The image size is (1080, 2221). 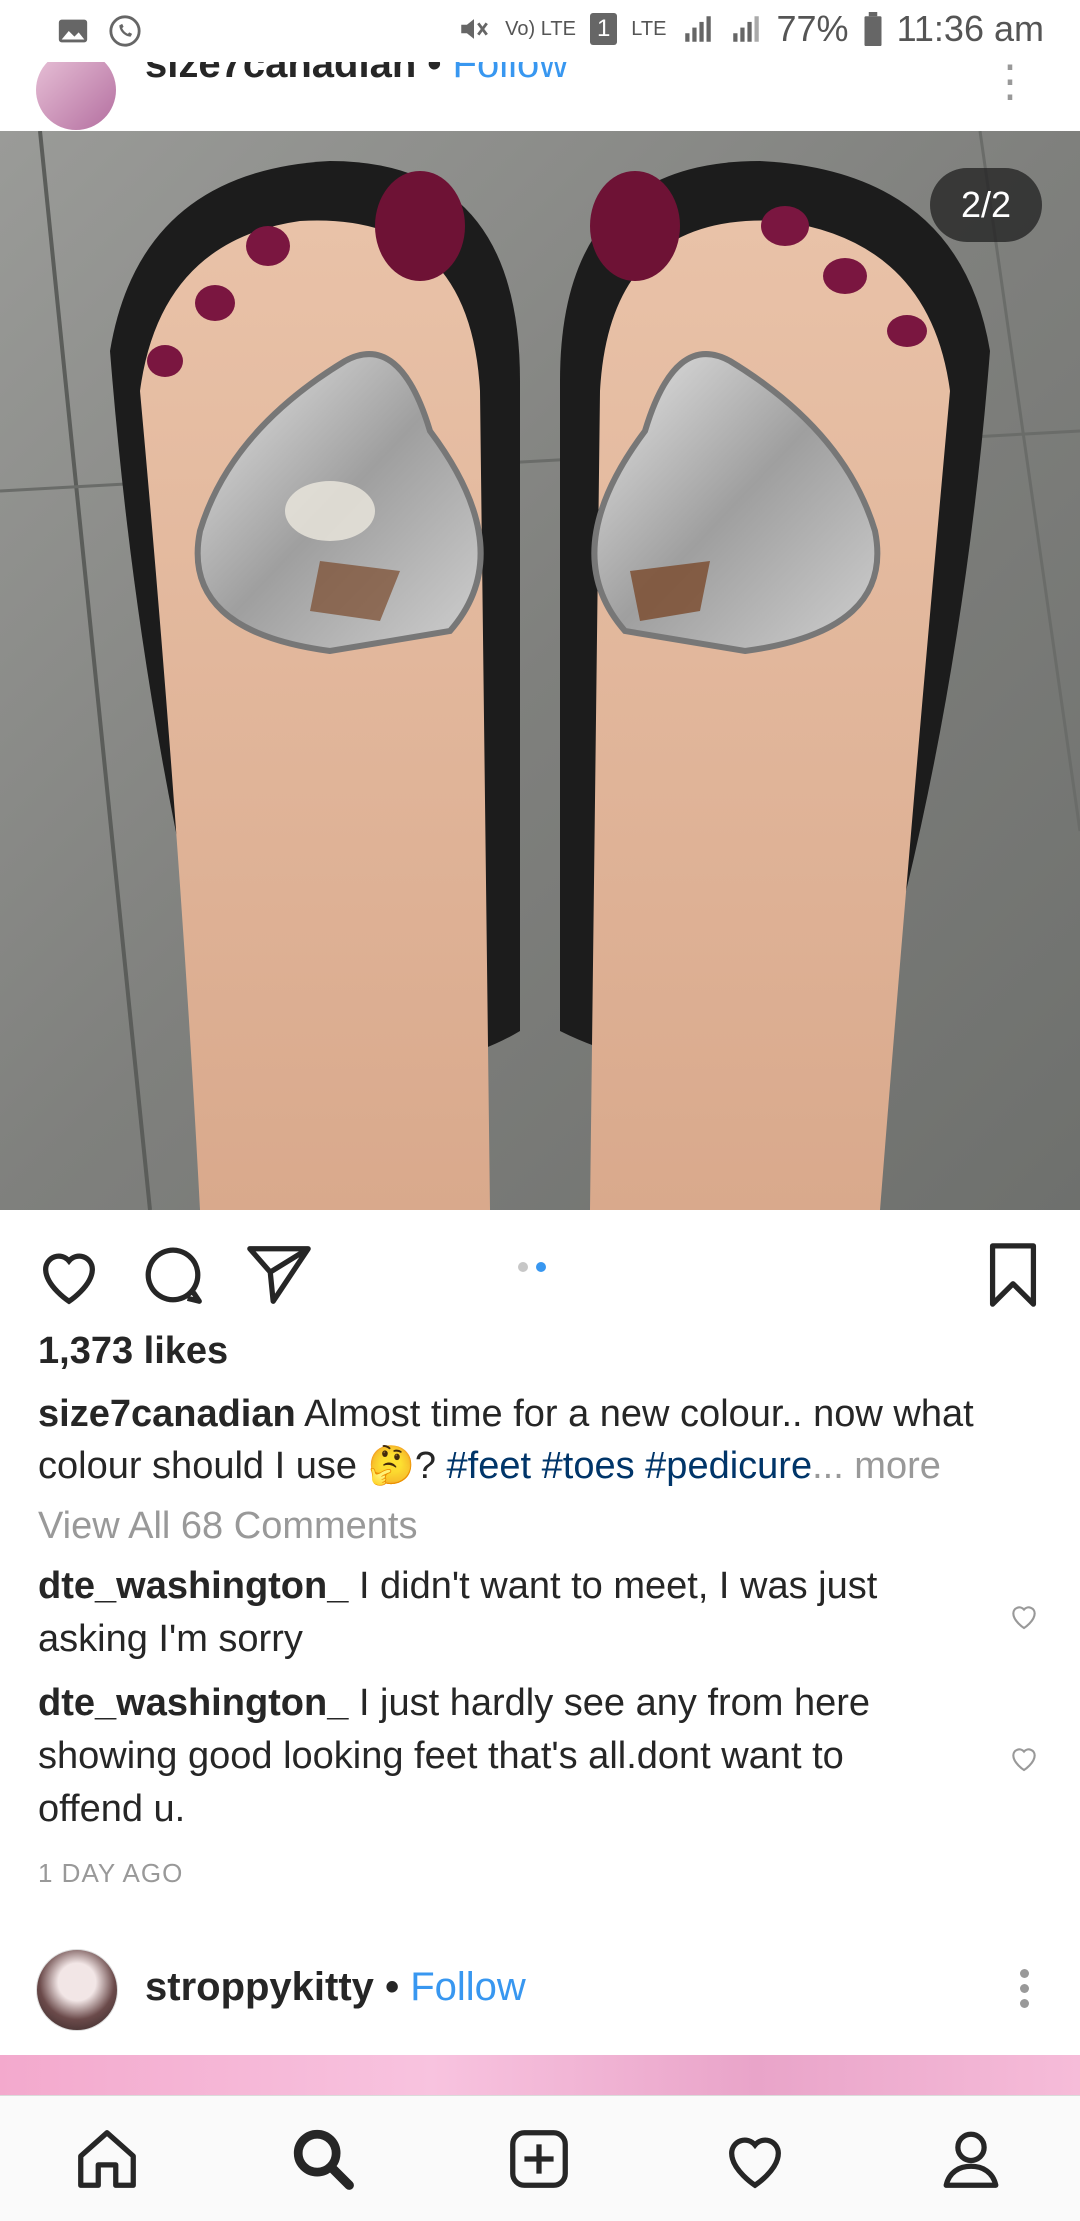 I want to click on battery-icon, so click(x=873, y=29).